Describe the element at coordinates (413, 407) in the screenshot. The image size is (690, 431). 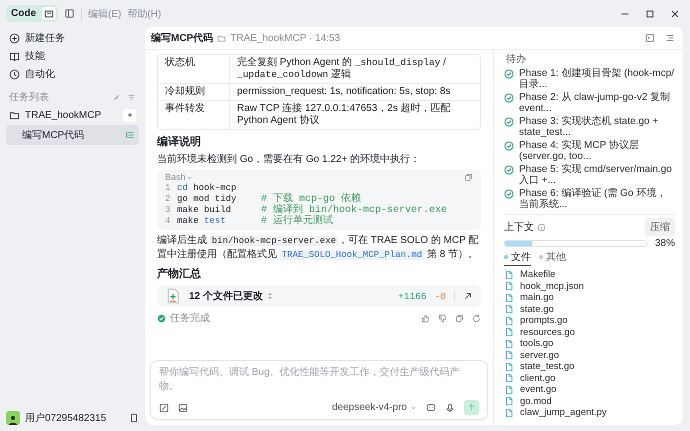
I see `caret-icon` at that location.